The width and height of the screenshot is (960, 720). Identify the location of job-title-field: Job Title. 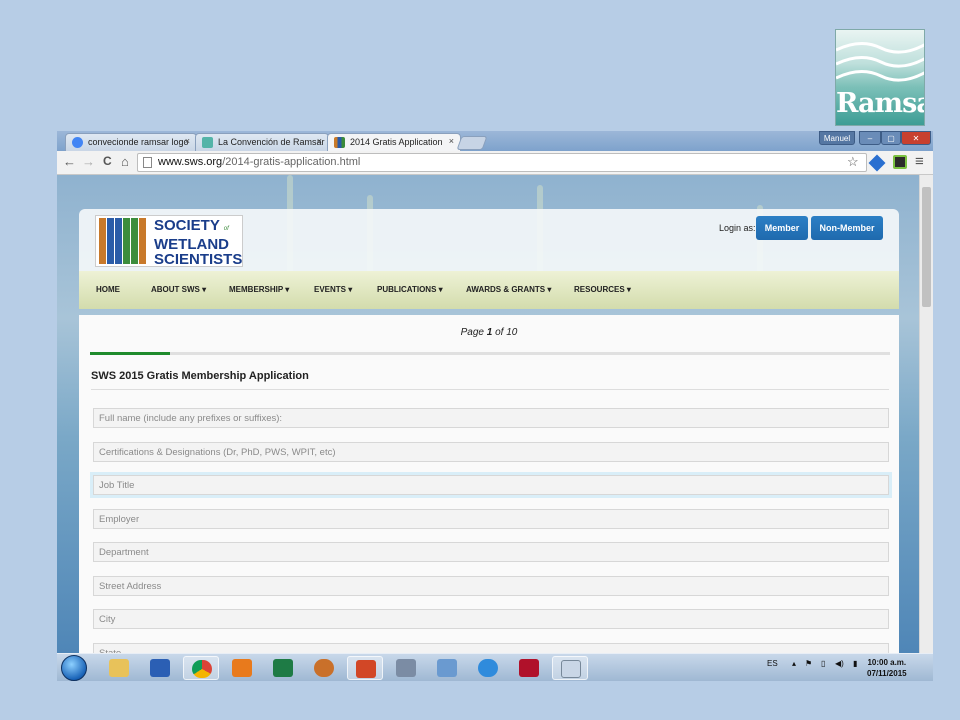
(491, 485).